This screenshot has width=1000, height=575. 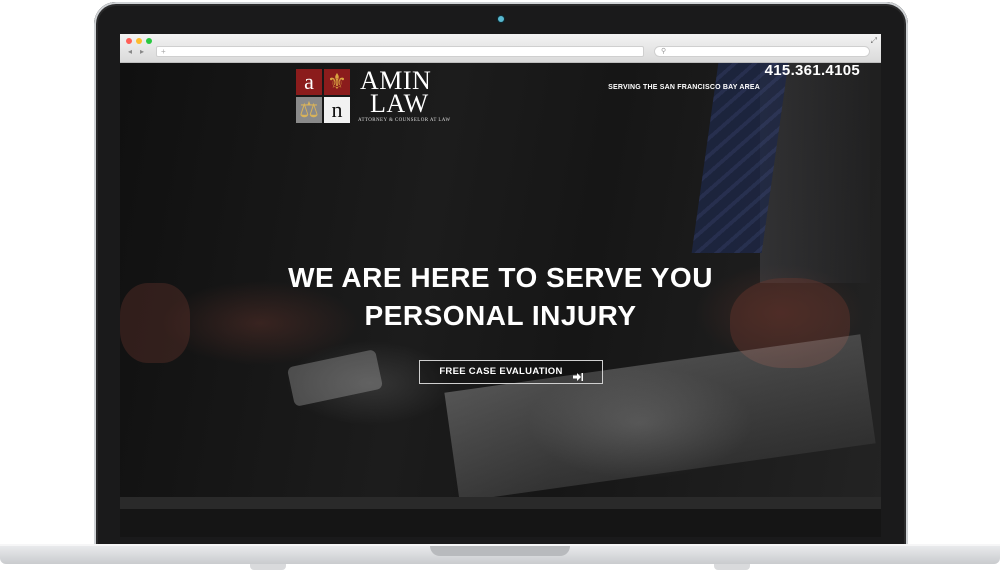 What do you see at coordinates (664, 51) in the screenshot?
I see `search-icon: ⚲` at bounding box center [664, 51].